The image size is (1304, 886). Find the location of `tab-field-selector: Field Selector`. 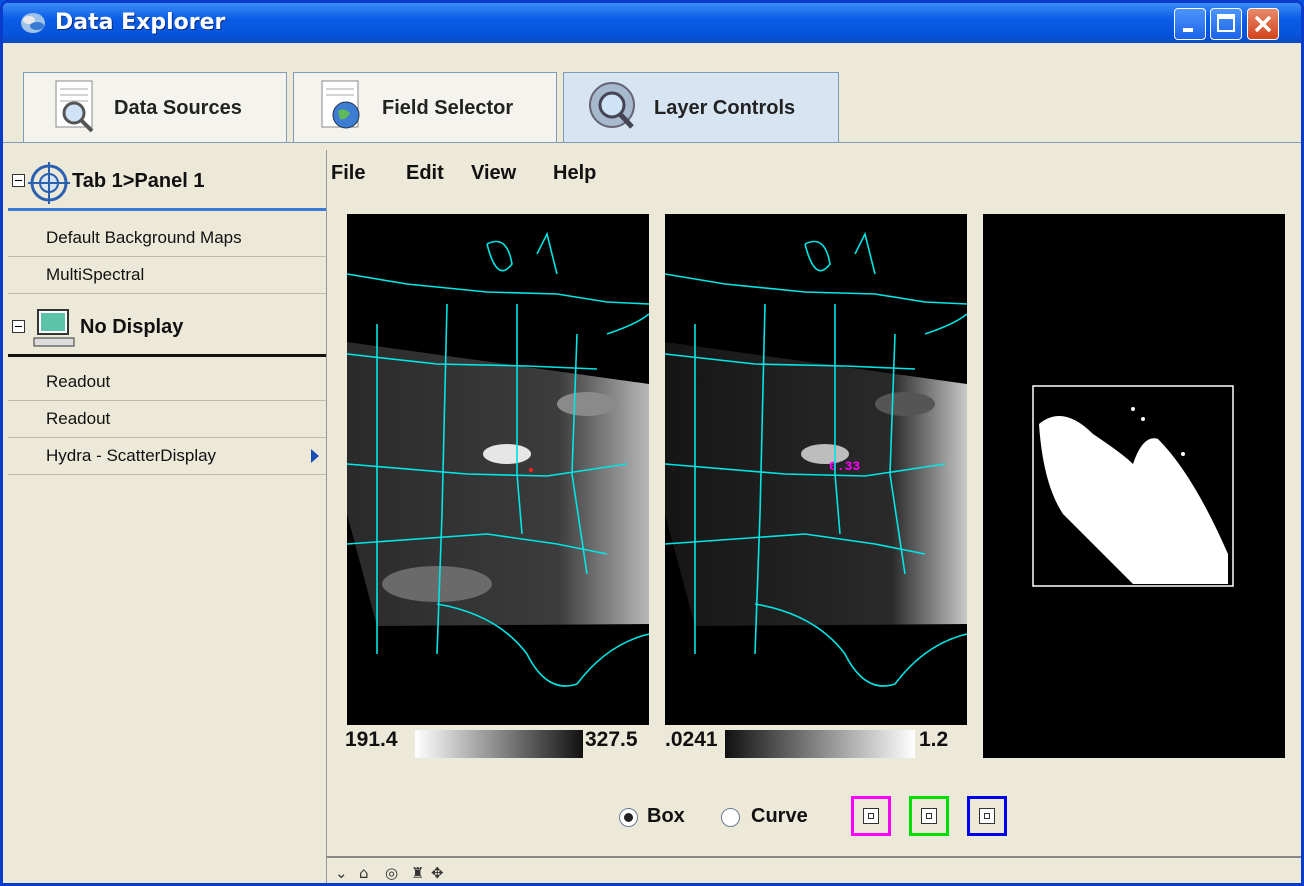

tab-field-selector: Field Selector is located at coordinates (425, 107).